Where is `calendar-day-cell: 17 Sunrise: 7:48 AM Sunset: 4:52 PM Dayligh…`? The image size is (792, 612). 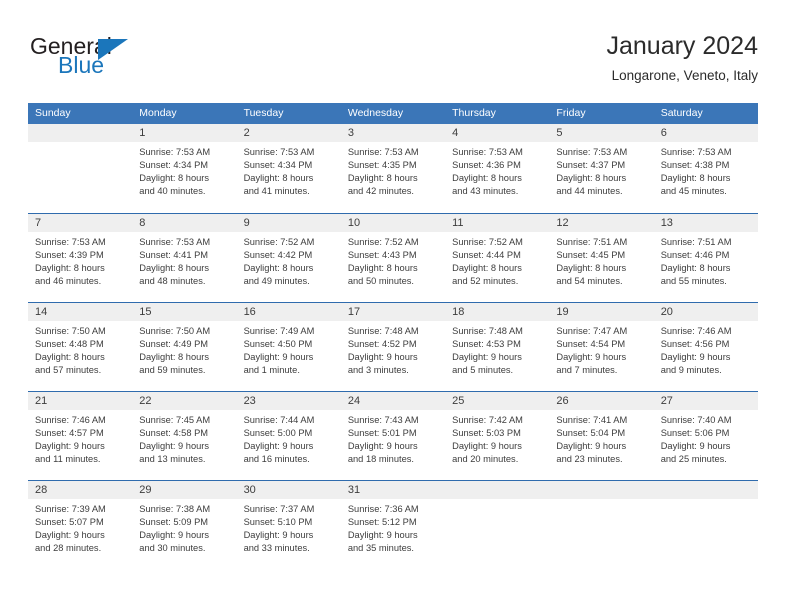 calendar-day-cell: 17 Sunrise: 7:48 AM Sunset: 4:52 PM Dayligh… is located at coordinates (393, 347).